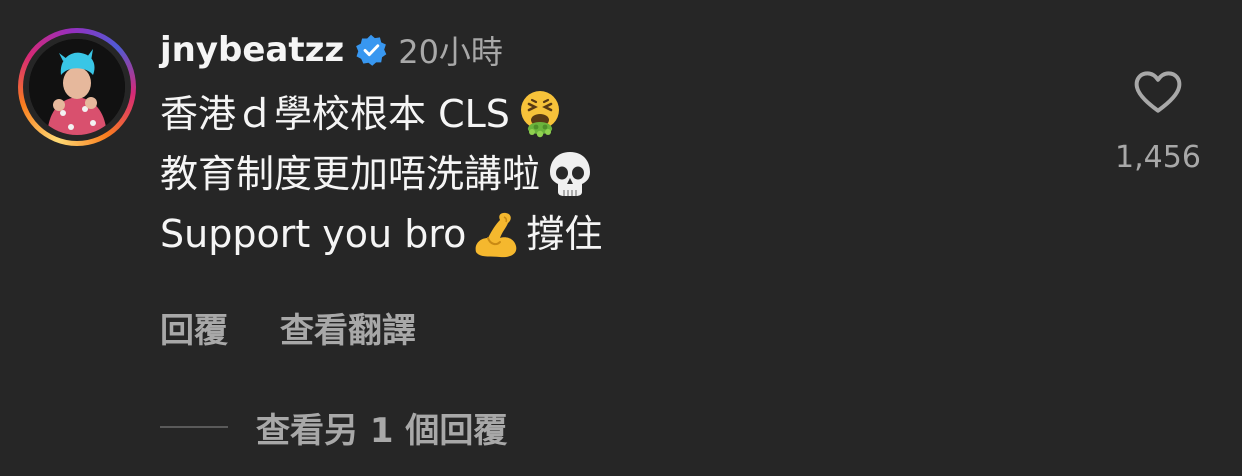 This screenshot has width=1242, height=476. I want to click on comment-line-1: 香港ｄ學校根本 CLS, so click(610, 114).